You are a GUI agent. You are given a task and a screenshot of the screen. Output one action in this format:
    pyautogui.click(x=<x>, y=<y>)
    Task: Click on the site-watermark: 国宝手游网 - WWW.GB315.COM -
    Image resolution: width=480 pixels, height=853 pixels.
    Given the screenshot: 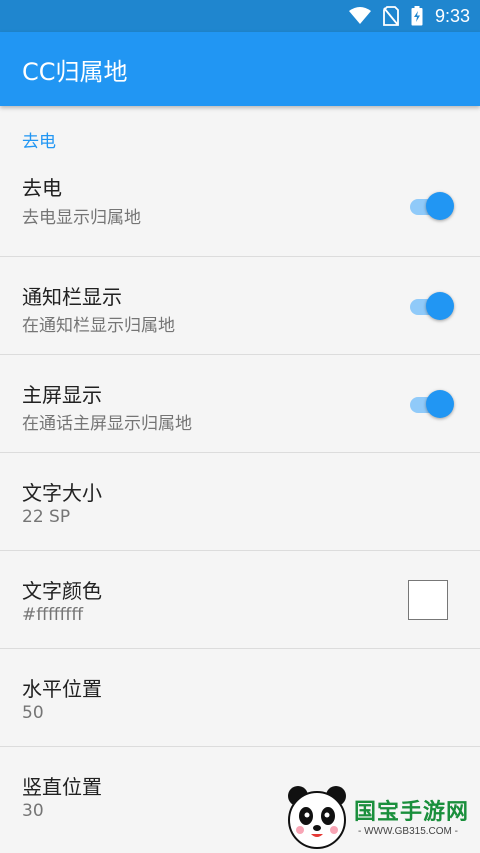 What is the action you would take?
    pyautogui.click(x=380, y=817)
    